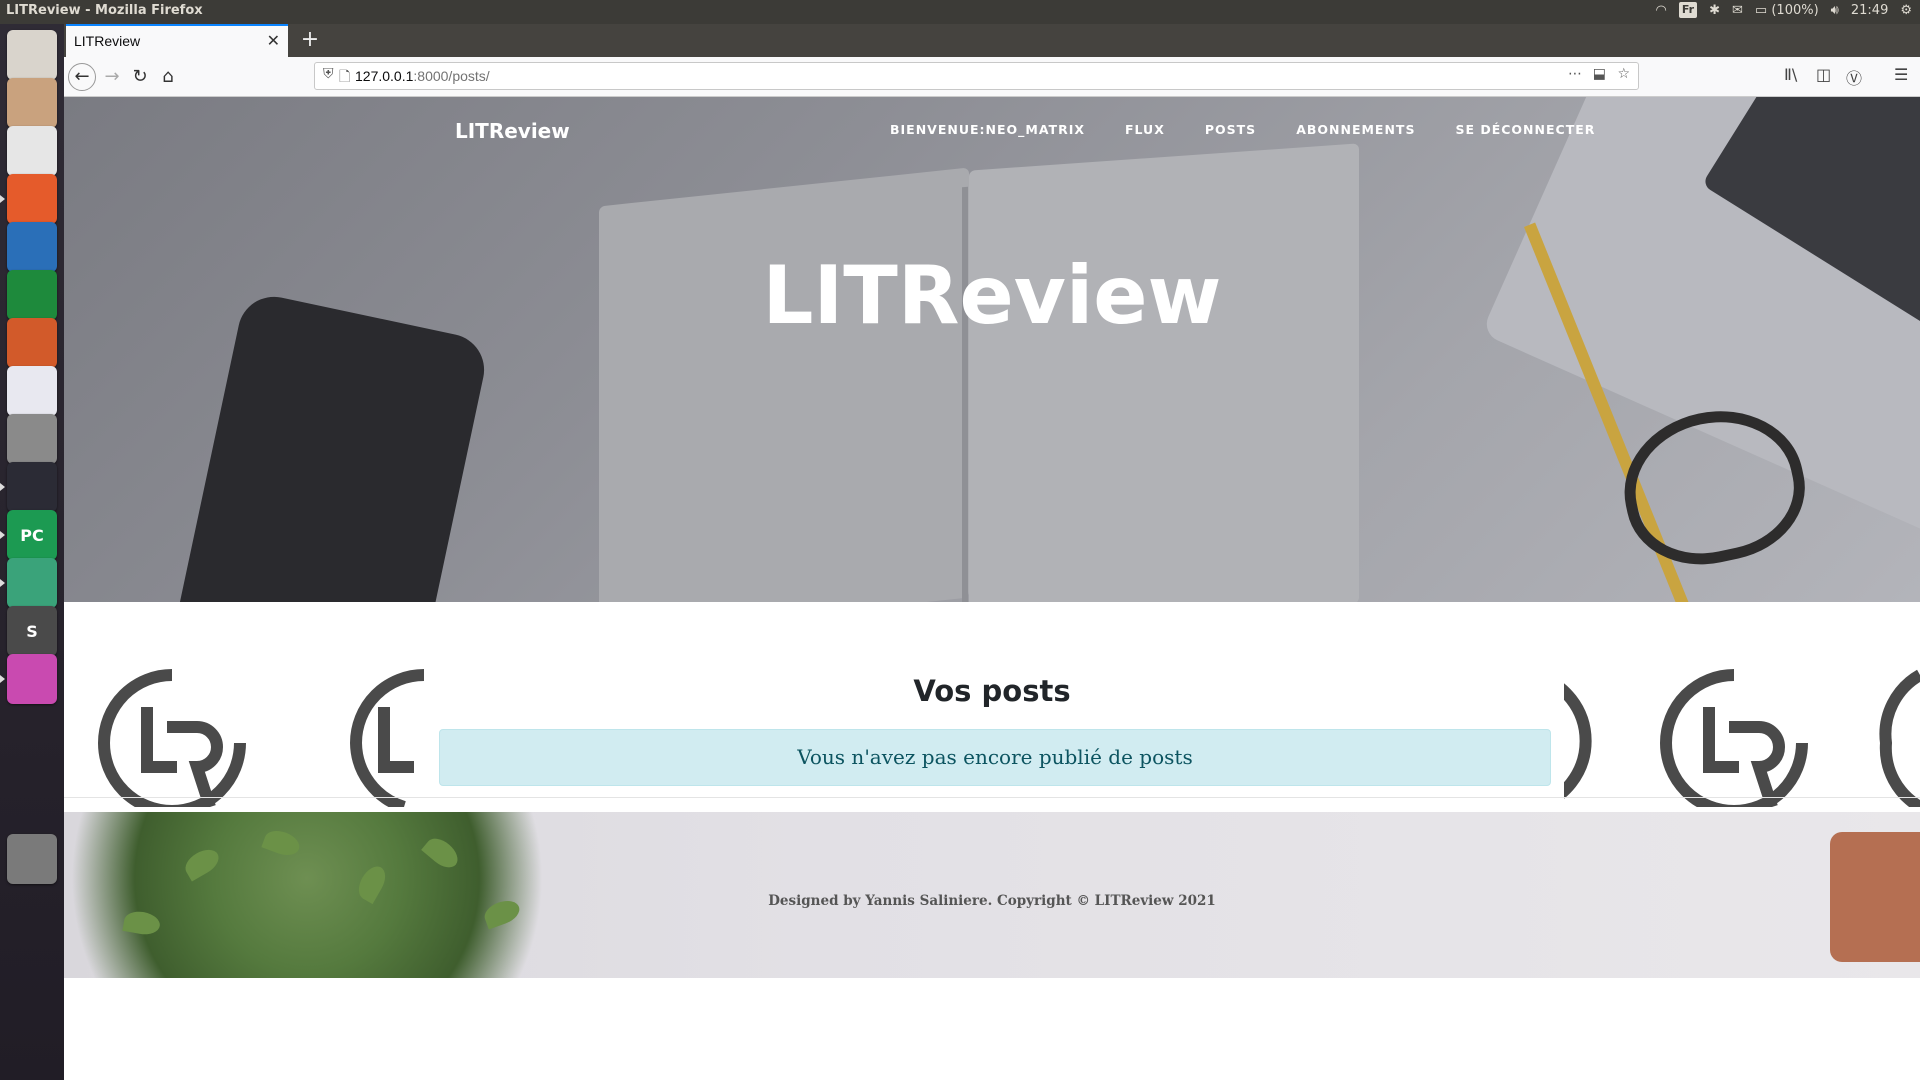 The image size is (1920, 1080). Describe the element at coordinates (104, 10) in the screenshot. I see `window-title: LITReview - Mozilla Firefox` at that location.